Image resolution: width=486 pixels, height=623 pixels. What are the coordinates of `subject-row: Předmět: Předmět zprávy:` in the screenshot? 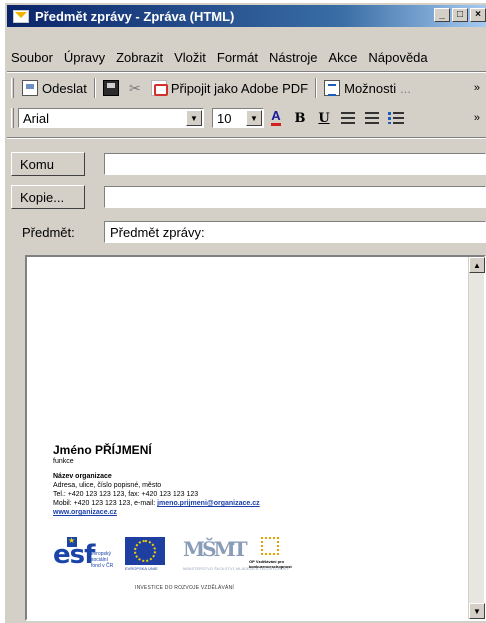 It's located at (246, 232).